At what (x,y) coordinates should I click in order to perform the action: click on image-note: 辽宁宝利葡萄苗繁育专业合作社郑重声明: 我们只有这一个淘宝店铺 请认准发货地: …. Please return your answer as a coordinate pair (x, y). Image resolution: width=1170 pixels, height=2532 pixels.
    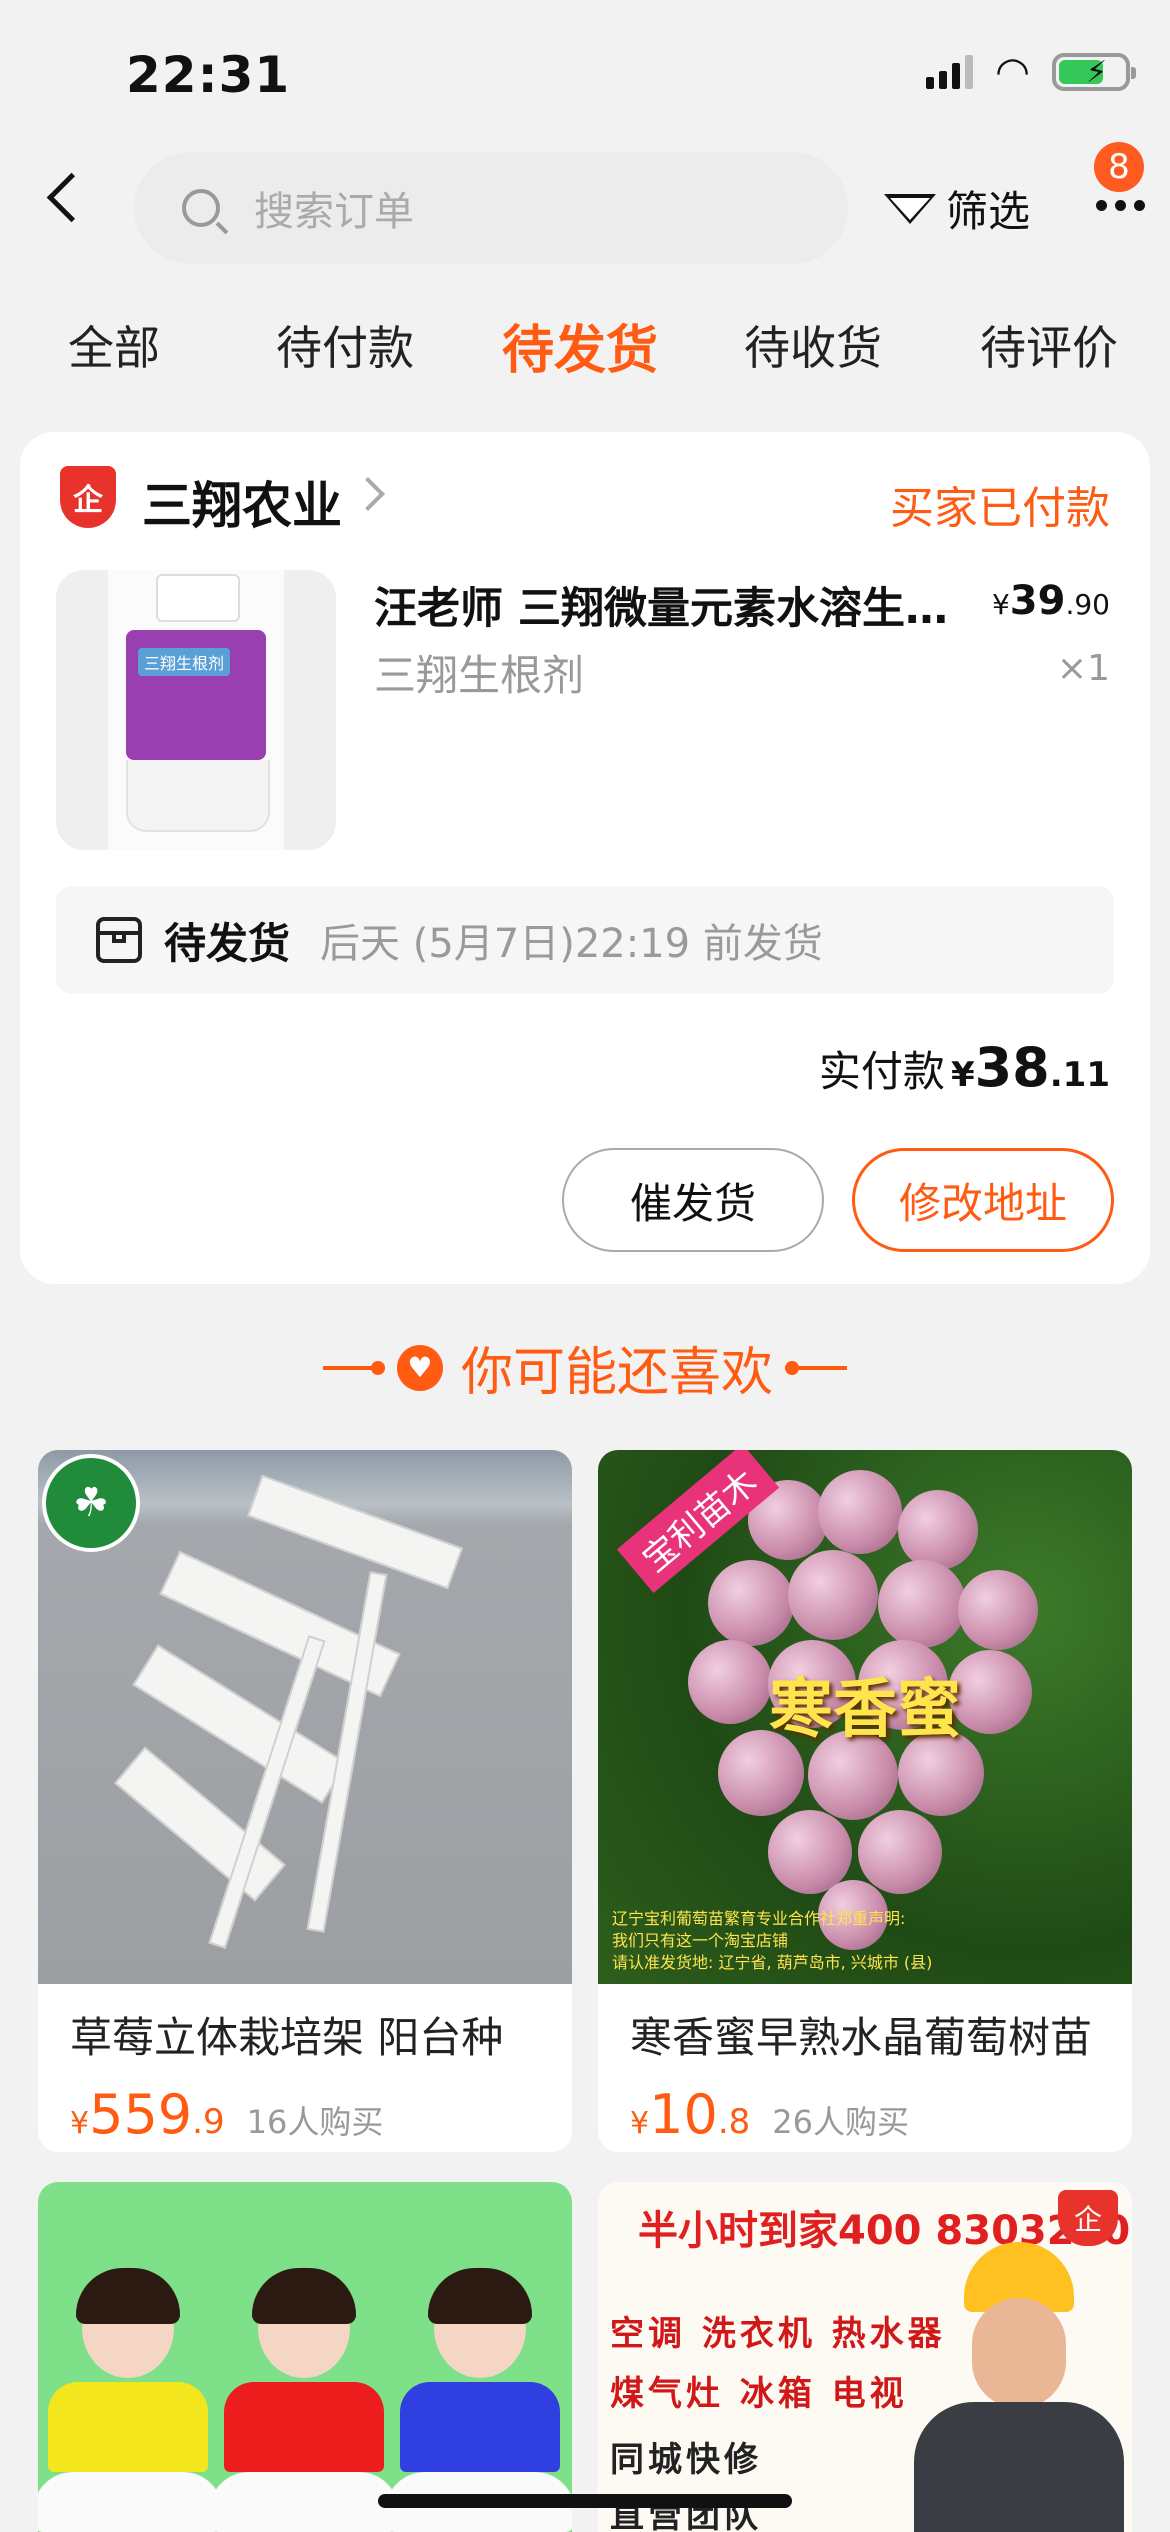
    Looking at the image, I should click on (772, 1940).